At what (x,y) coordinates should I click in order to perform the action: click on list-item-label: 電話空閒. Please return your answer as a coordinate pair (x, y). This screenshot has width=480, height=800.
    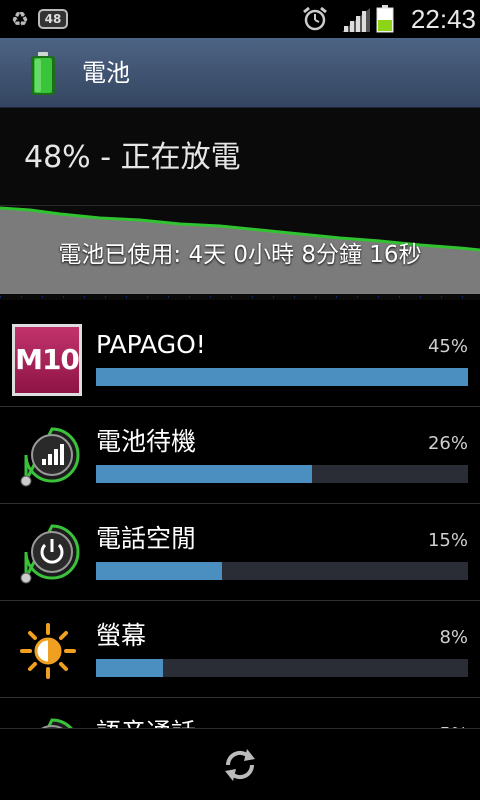
    Looking at the image, I should click on (146, 538).